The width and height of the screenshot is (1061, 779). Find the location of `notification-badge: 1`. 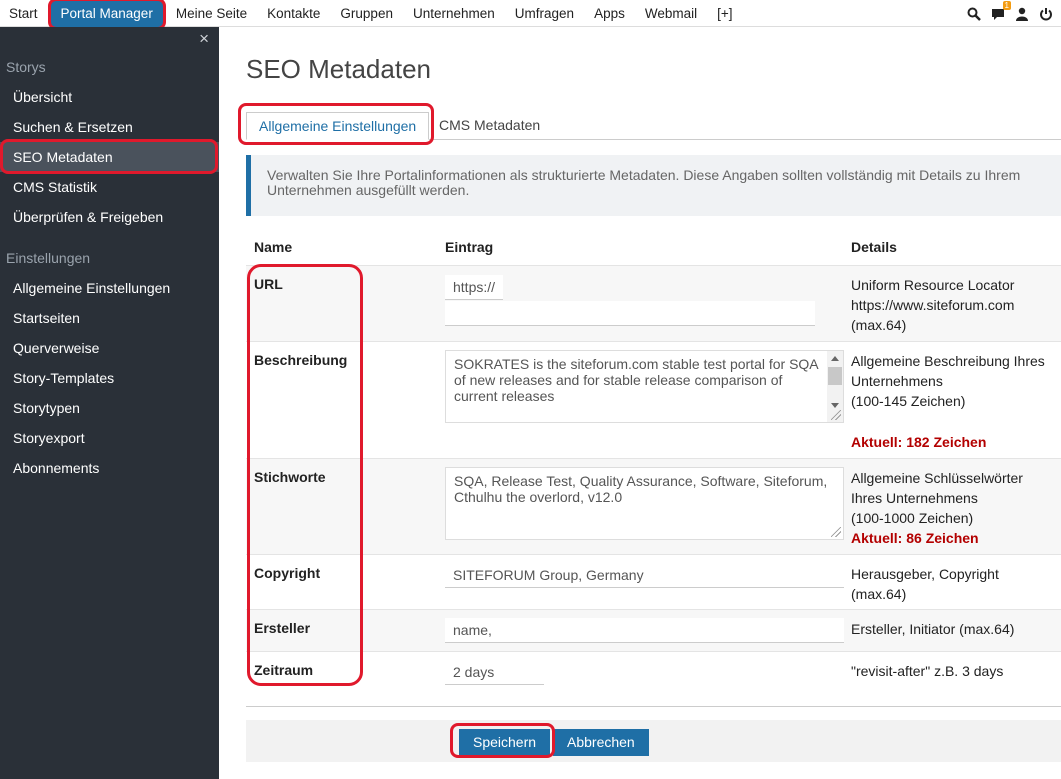

notification-badge: 1 is located at coordinates (1006, 5).